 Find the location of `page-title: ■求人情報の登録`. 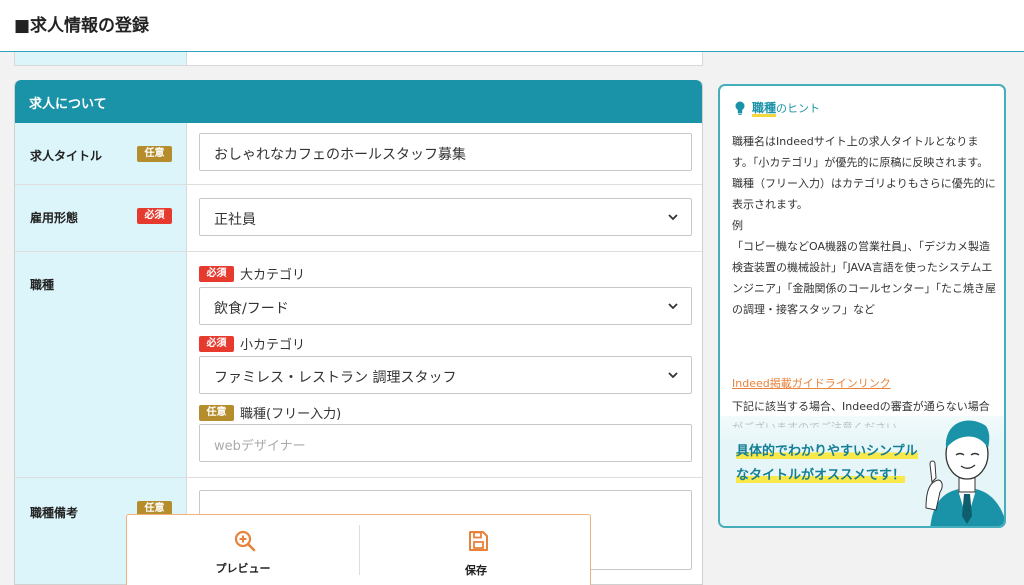

page-title: ■求人情報の登録 is located at coordinates (82, 26).